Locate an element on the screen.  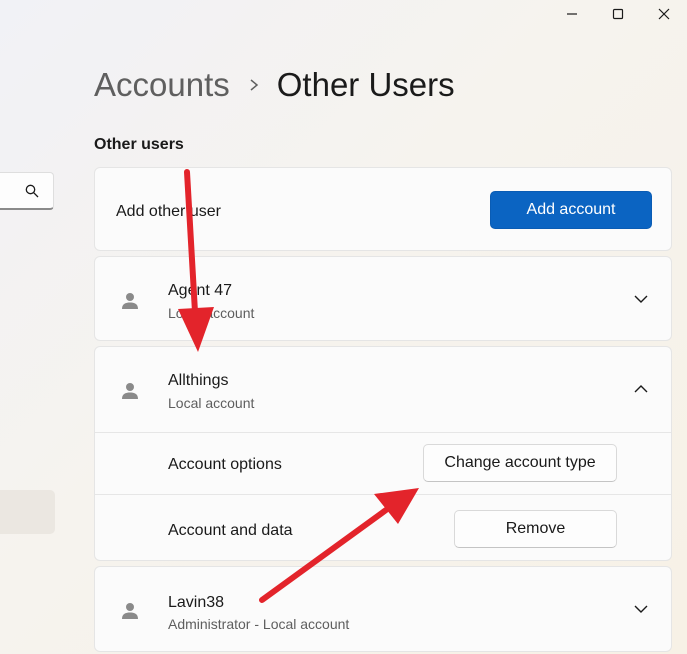
chevron-up-icon is located at coordinates (641, 389).